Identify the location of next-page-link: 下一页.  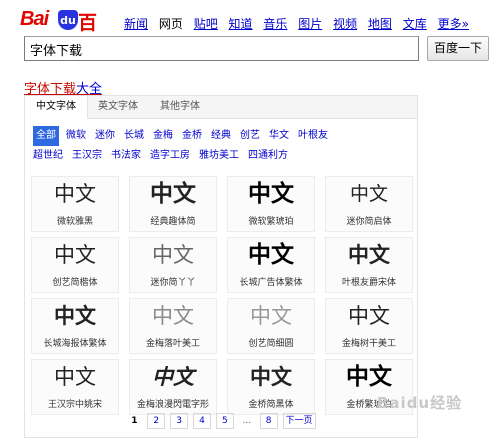
(299, 421).